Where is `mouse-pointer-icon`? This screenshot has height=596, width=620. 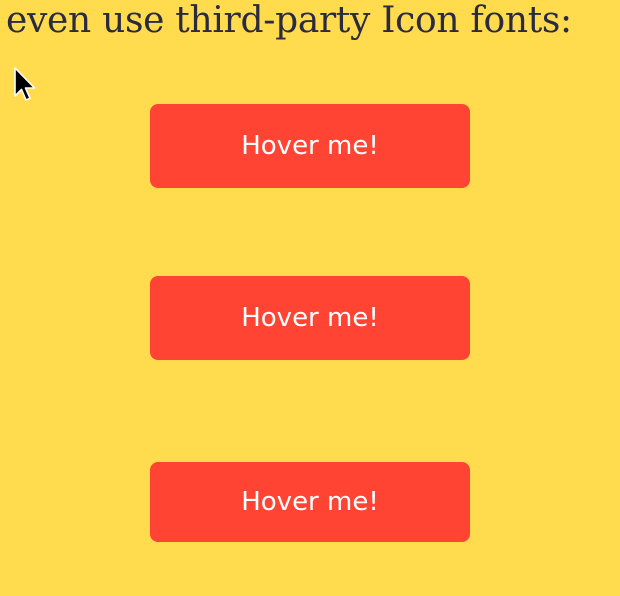 mouse-pointer-icon is located at coordinates (25, 84).